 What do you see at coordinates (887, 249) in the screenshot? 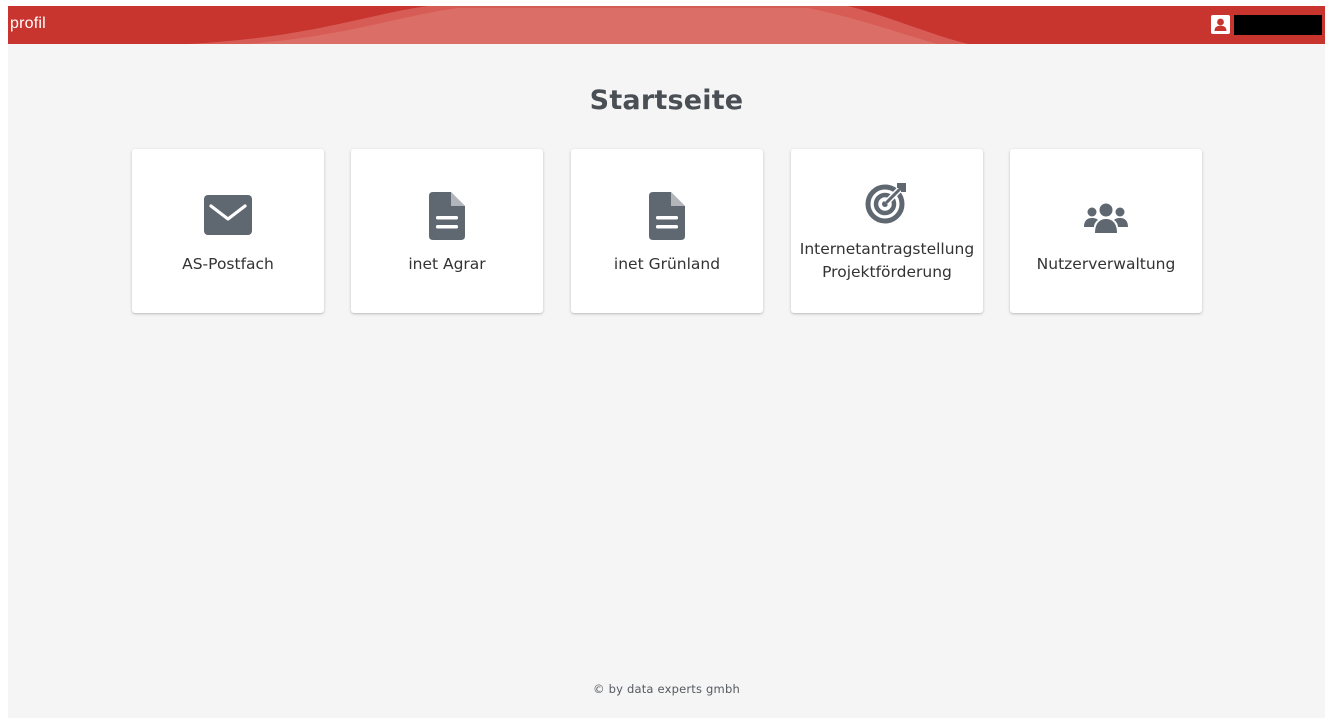
I see `tile-label-line1: Internetantragstellung` at bounding box center [887, 249].